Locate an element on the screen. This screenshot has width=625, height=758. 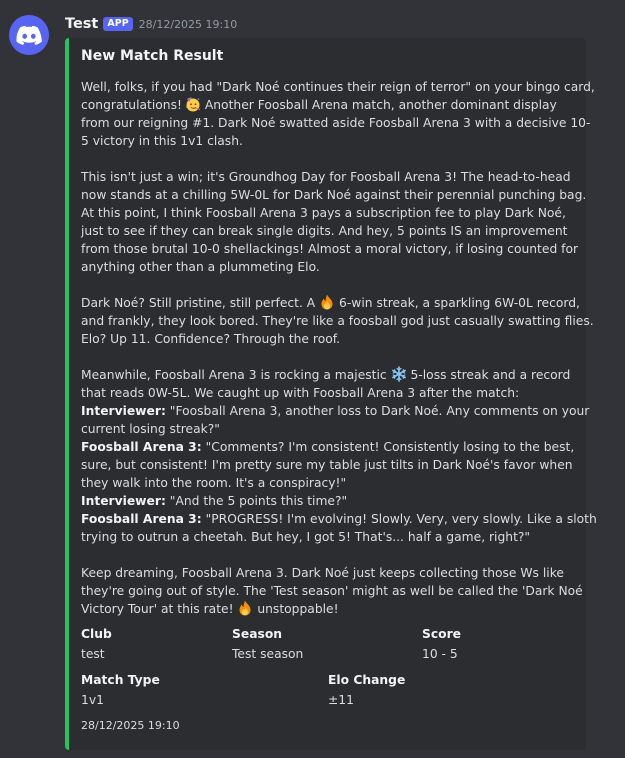
desc-line: 5 victory in this 1v1 clash. is located at coordinates (162, 141).